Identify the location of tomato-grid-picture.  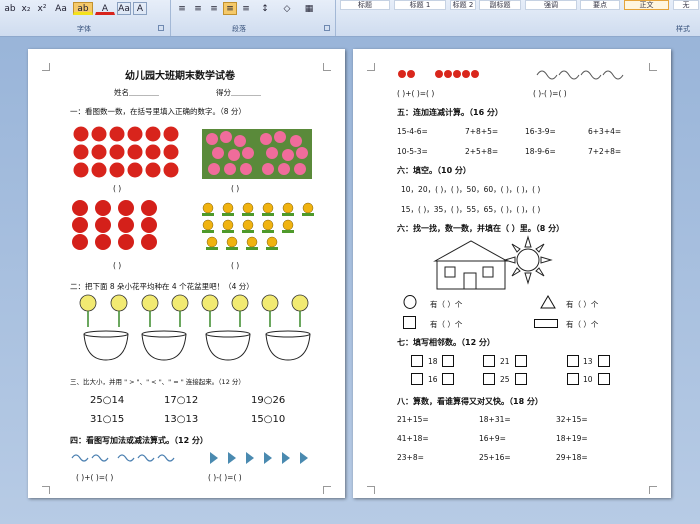
(114, 225).